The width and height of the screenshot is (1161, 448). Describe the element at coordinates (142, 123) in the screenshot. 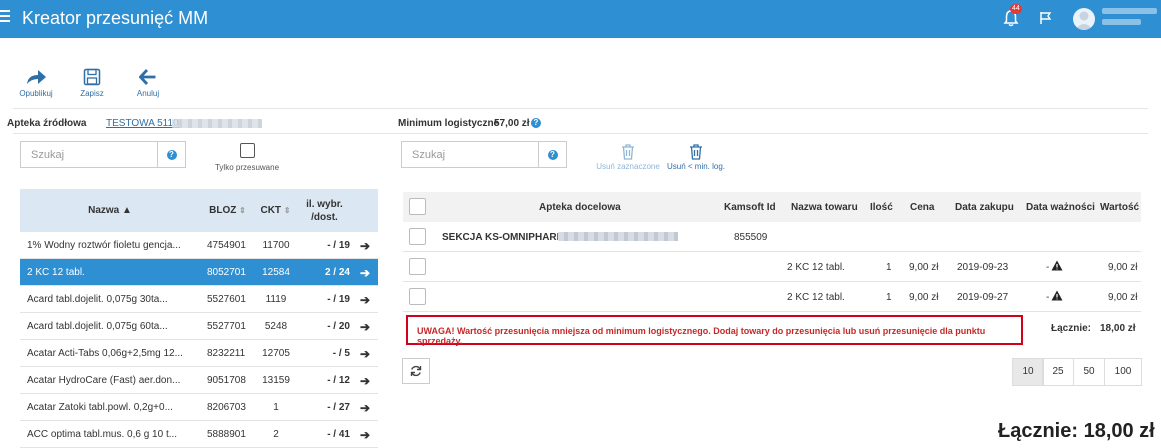

I see `source-pharmacy-link: TESTOWA 5110` at that location.